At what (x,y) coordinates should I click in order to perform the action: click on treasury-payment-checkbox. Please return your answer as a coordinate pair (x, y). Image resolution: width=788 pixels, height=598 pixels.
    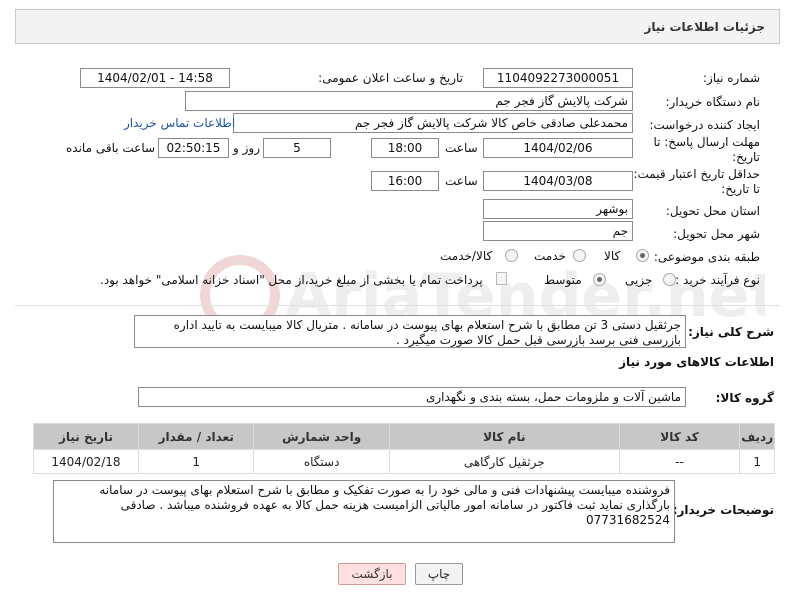
    Looking at the image, I should click on (501, 278).